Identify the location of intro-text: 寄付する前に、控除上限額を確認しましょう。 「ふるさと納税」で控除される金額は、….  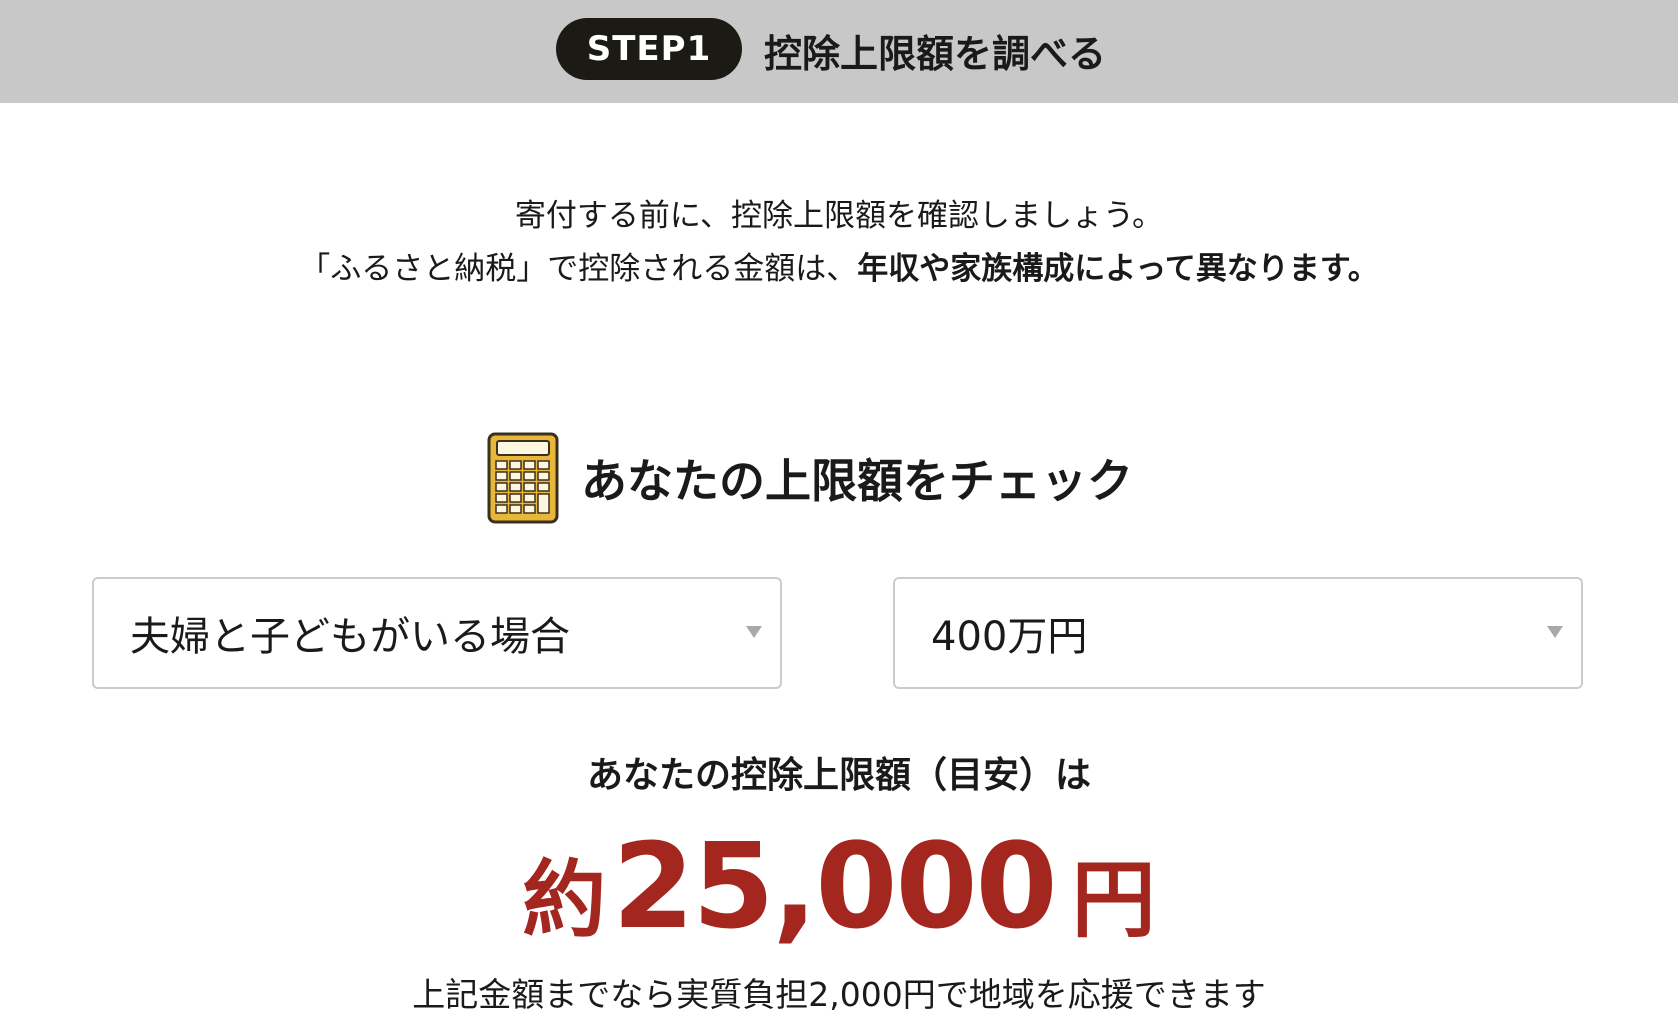
(839, 243).